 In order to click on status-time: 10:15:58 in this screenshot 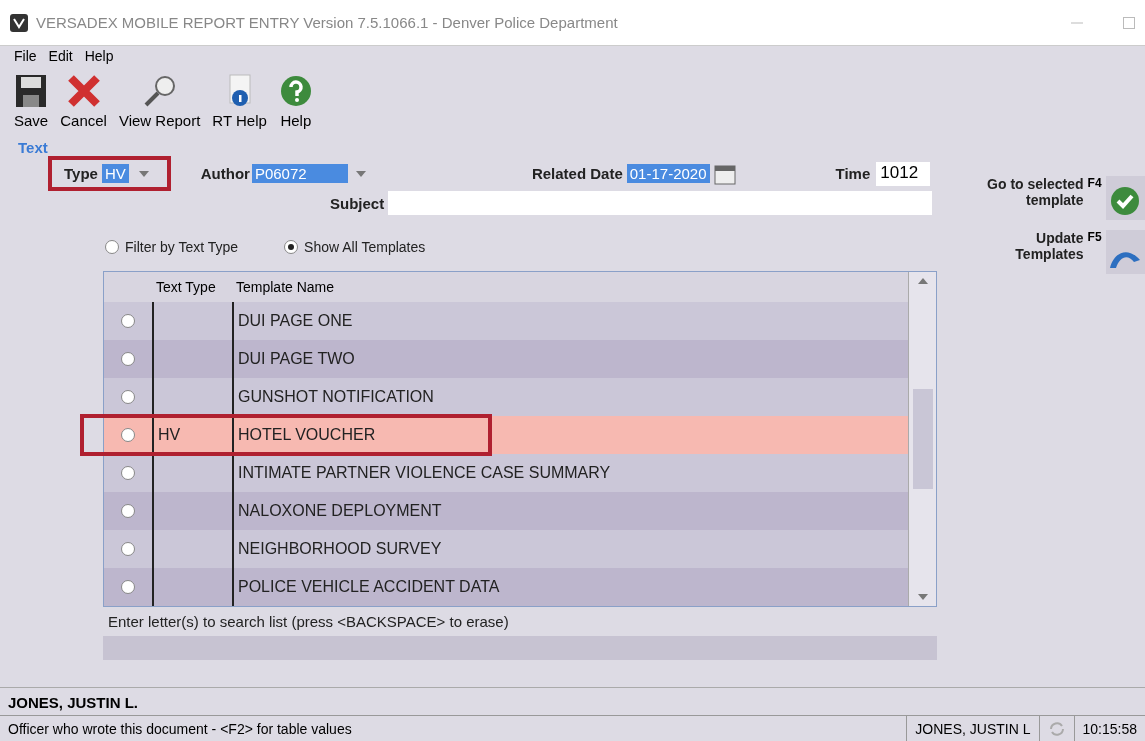, I will do `click(1109, 728)`.